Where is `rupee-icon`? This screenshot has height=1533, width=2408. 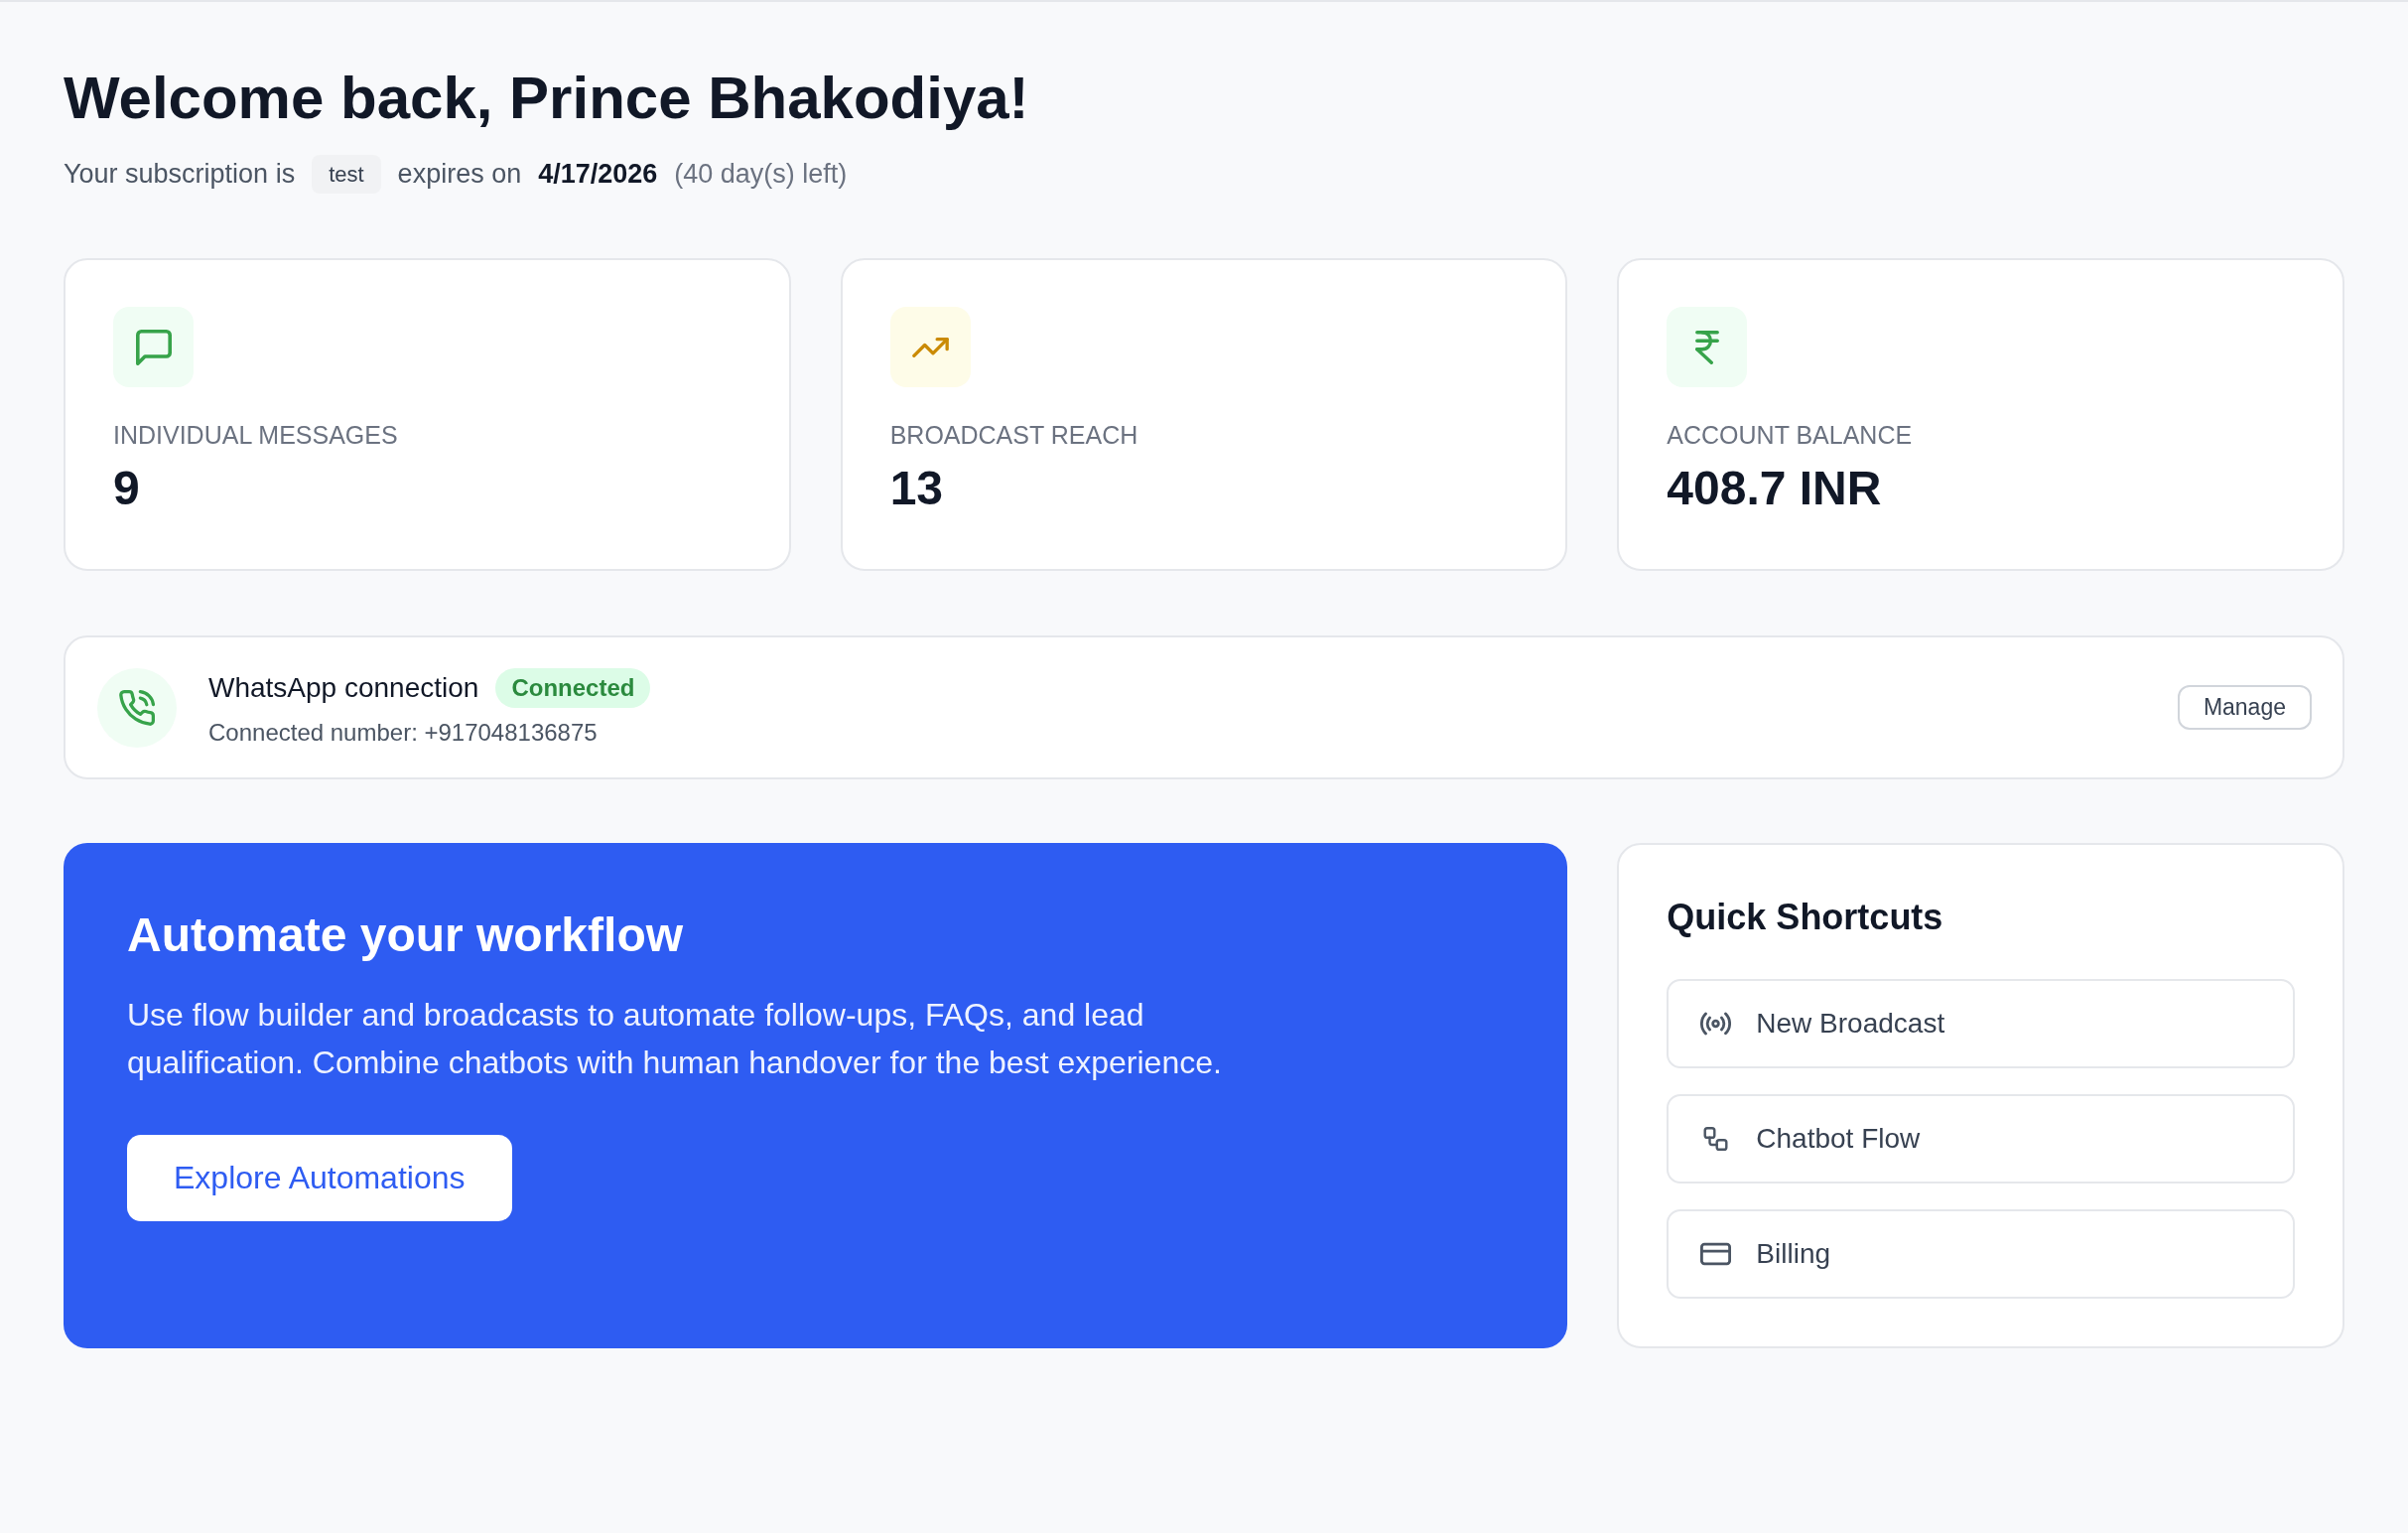 rupee-icon is located at coordinates (1707, 347).